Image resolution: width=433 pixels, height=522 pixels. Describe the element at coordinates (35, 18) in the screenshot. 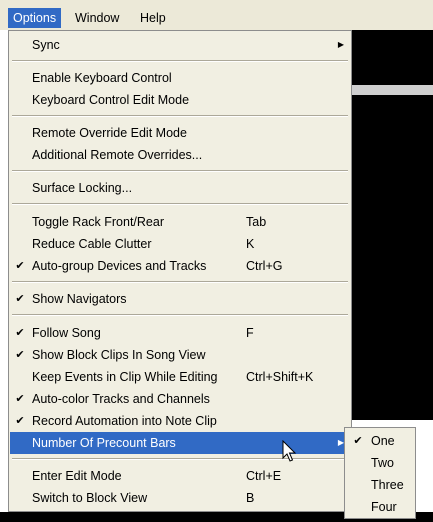

I see `menubar-options: Options` at that location.